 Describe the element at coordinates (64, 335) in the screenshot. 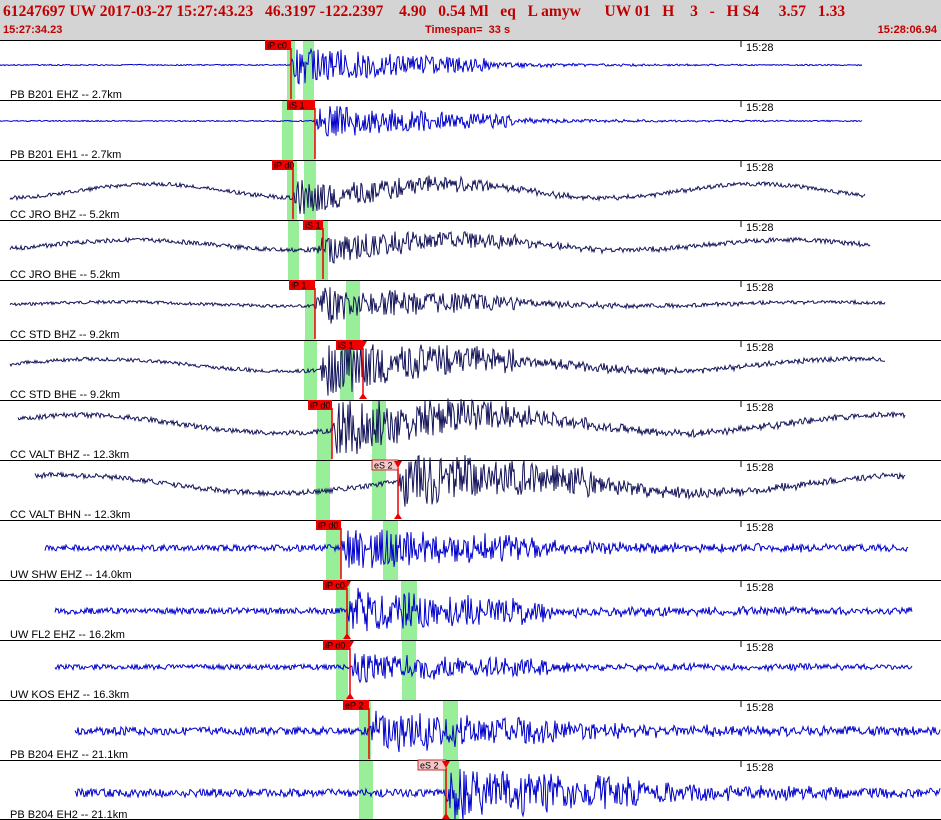

I see `station-label: CC STD BHZ -- 9.2km` at that location.